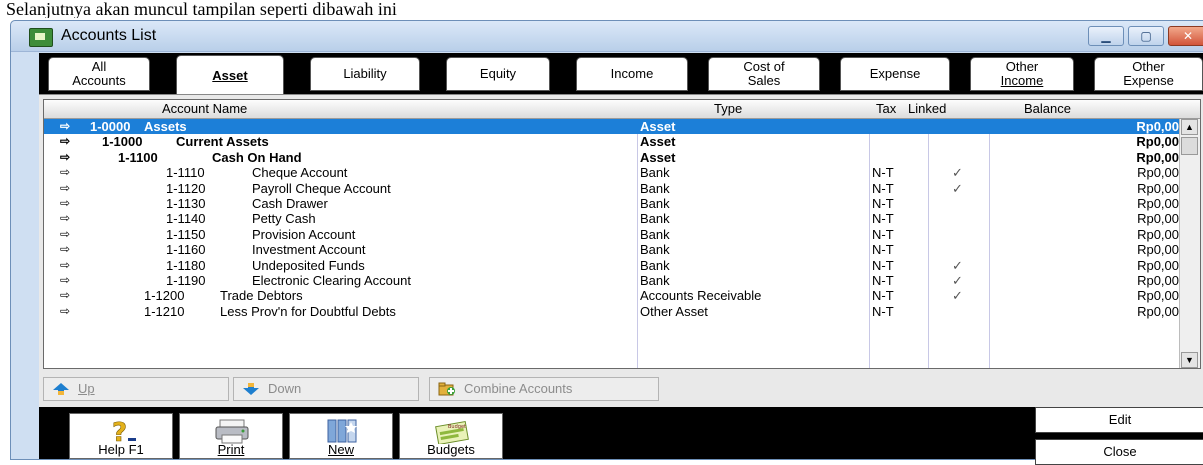  What do you see at coordinates (186, 203) in the screenshot?
I see `account-number: 1-1130` at bounding box center [186, 203].